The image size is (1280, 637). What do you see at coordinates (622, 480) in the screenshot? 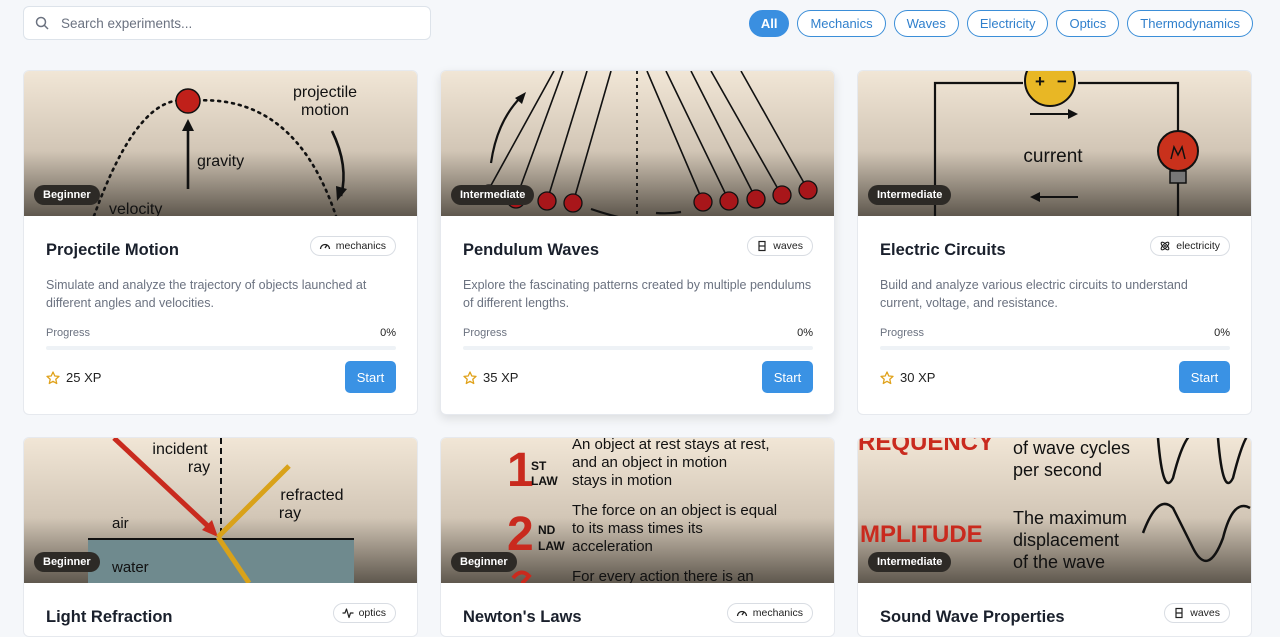
I see `image-label: stays in motion` at bounding box center [622, 480].